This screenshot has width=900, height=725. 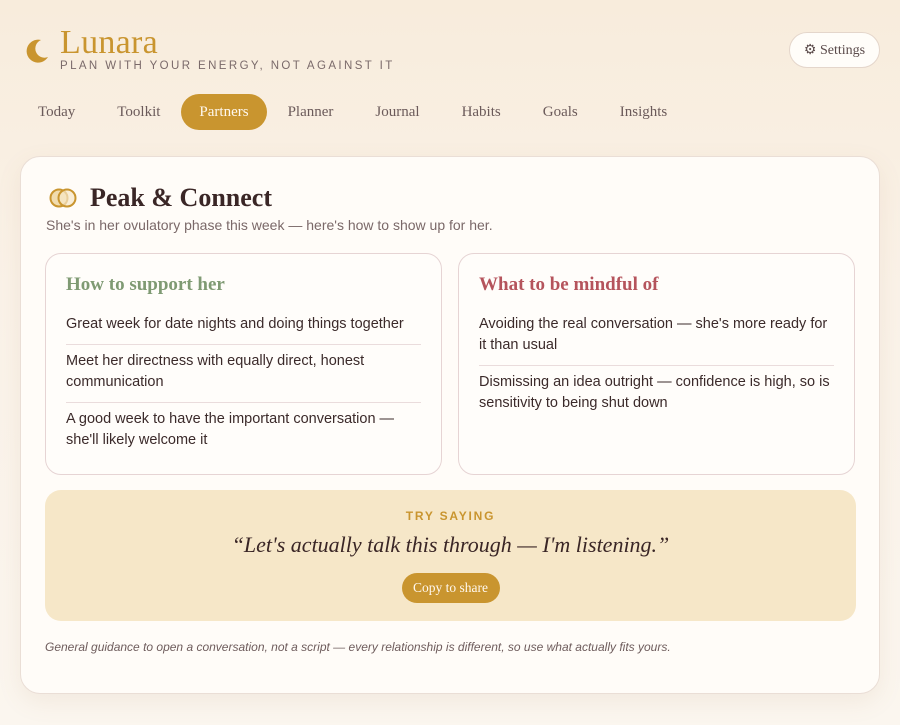 What do you see at coordinates (224, 112) in the screenshot?
I see `tab-partners: Partners` at bounding box center [224, 112].